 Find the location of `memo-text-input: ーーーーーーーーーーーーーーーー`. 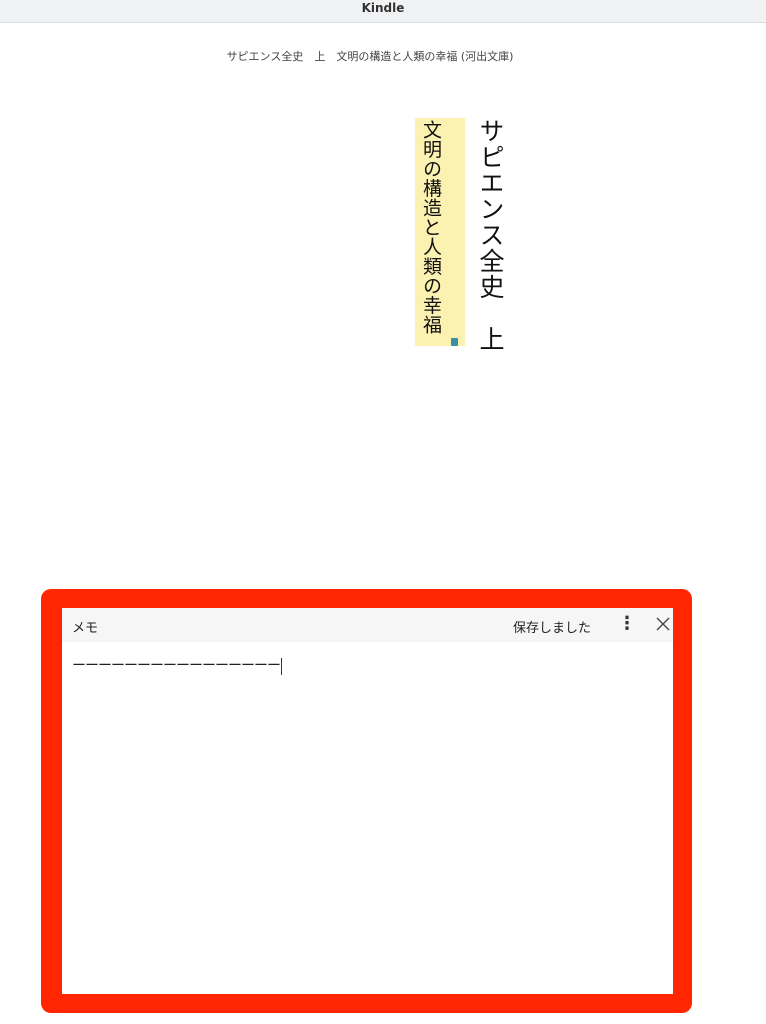

memo-text-input: ーーーーーーーーーーーーーーーー is located at coordinates (177, 665).